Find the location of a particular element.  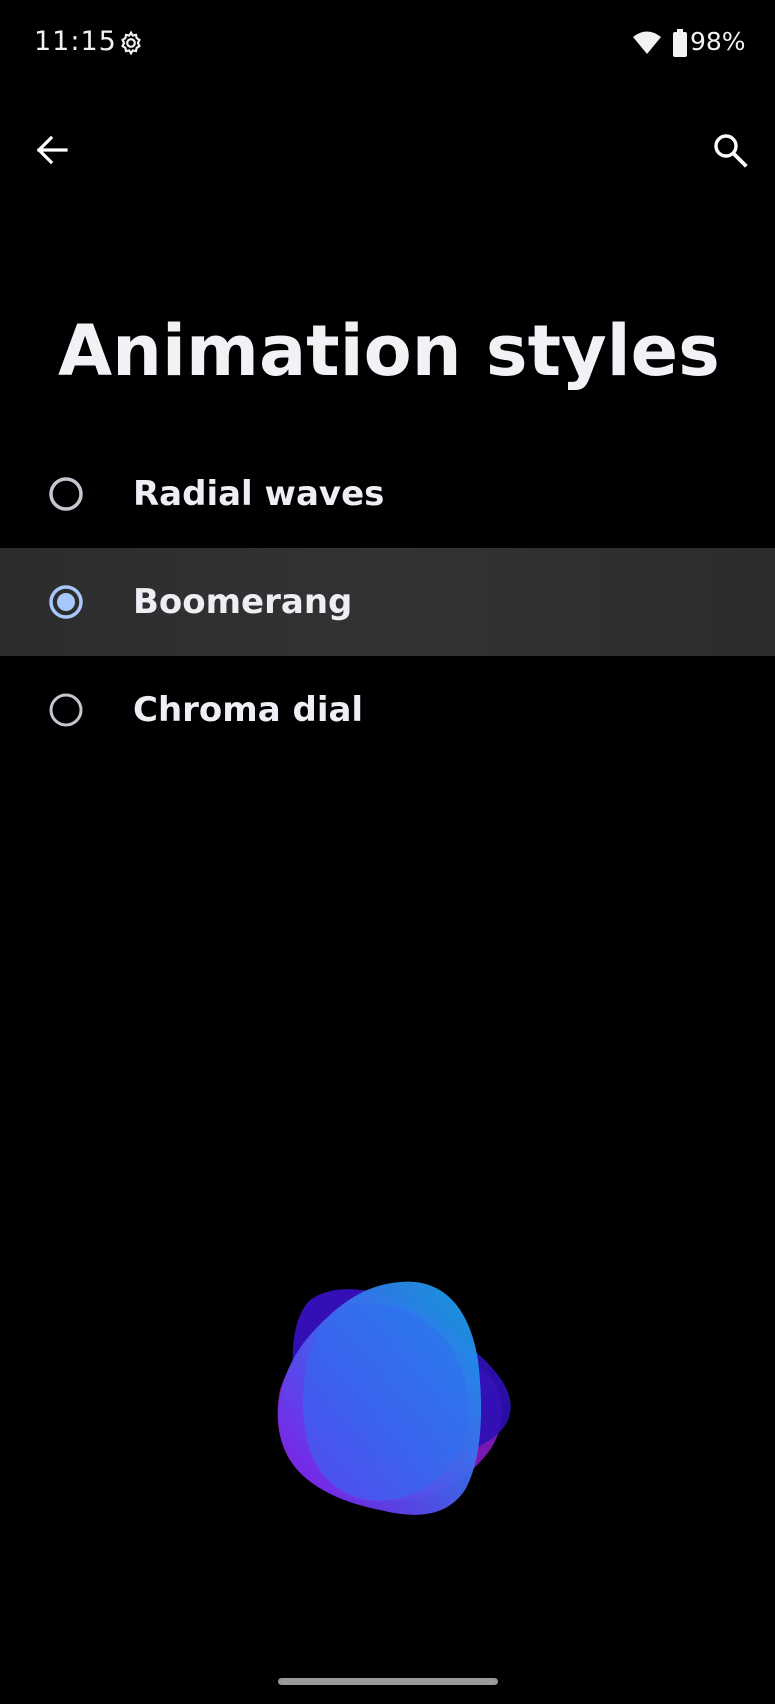

wifi-icon is located at coordinates (647, 43).